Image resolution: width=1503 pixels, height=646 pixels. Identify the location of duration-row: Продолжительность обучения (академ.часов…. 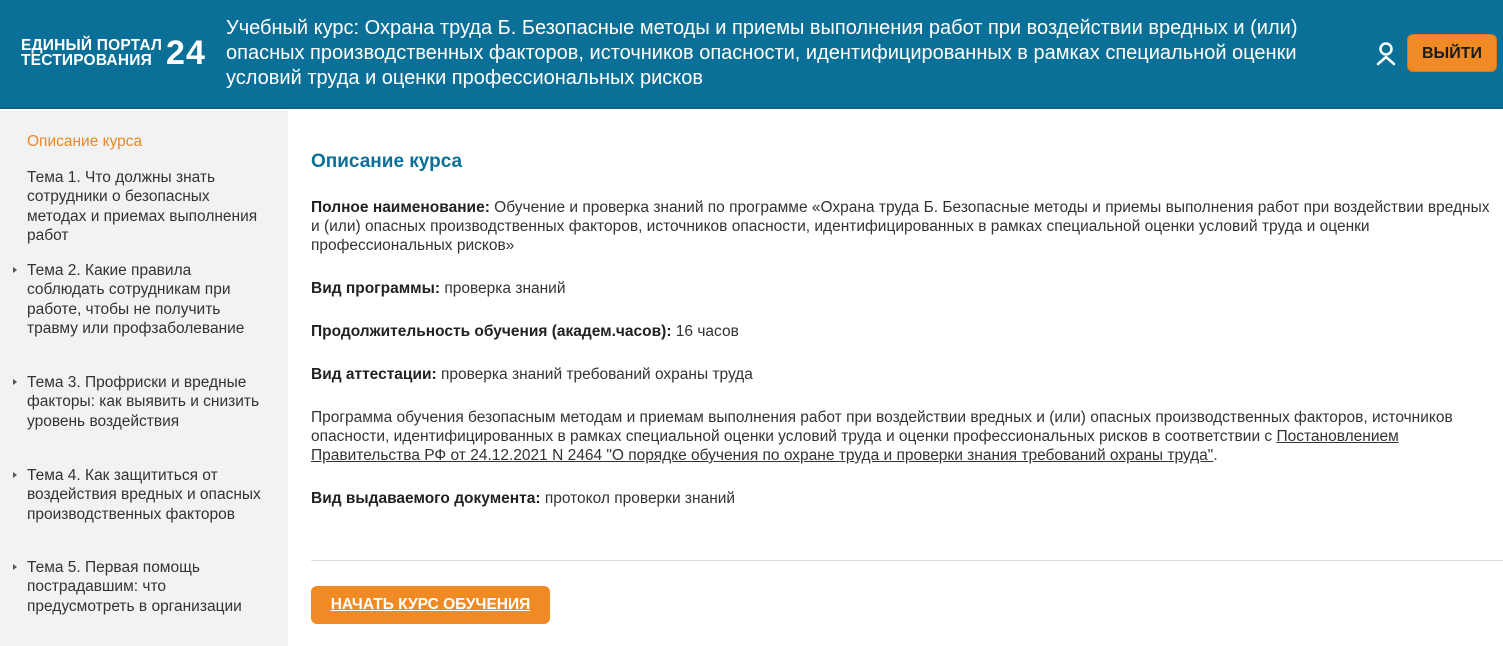
(901, 331).